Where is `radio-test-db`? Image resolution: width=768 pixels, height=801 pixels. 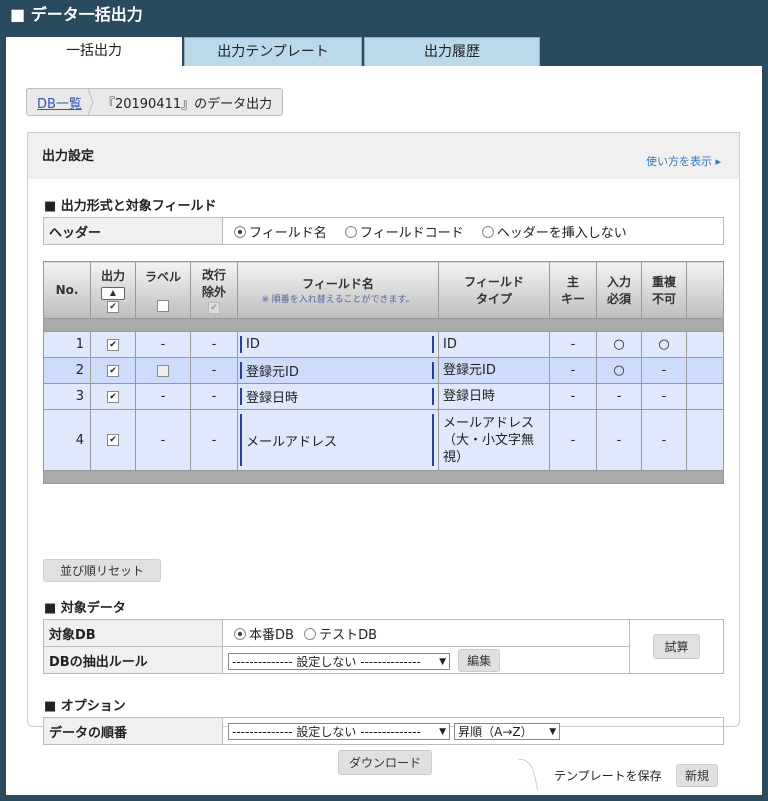
radio-test-db is located at coordinates (310, 633).